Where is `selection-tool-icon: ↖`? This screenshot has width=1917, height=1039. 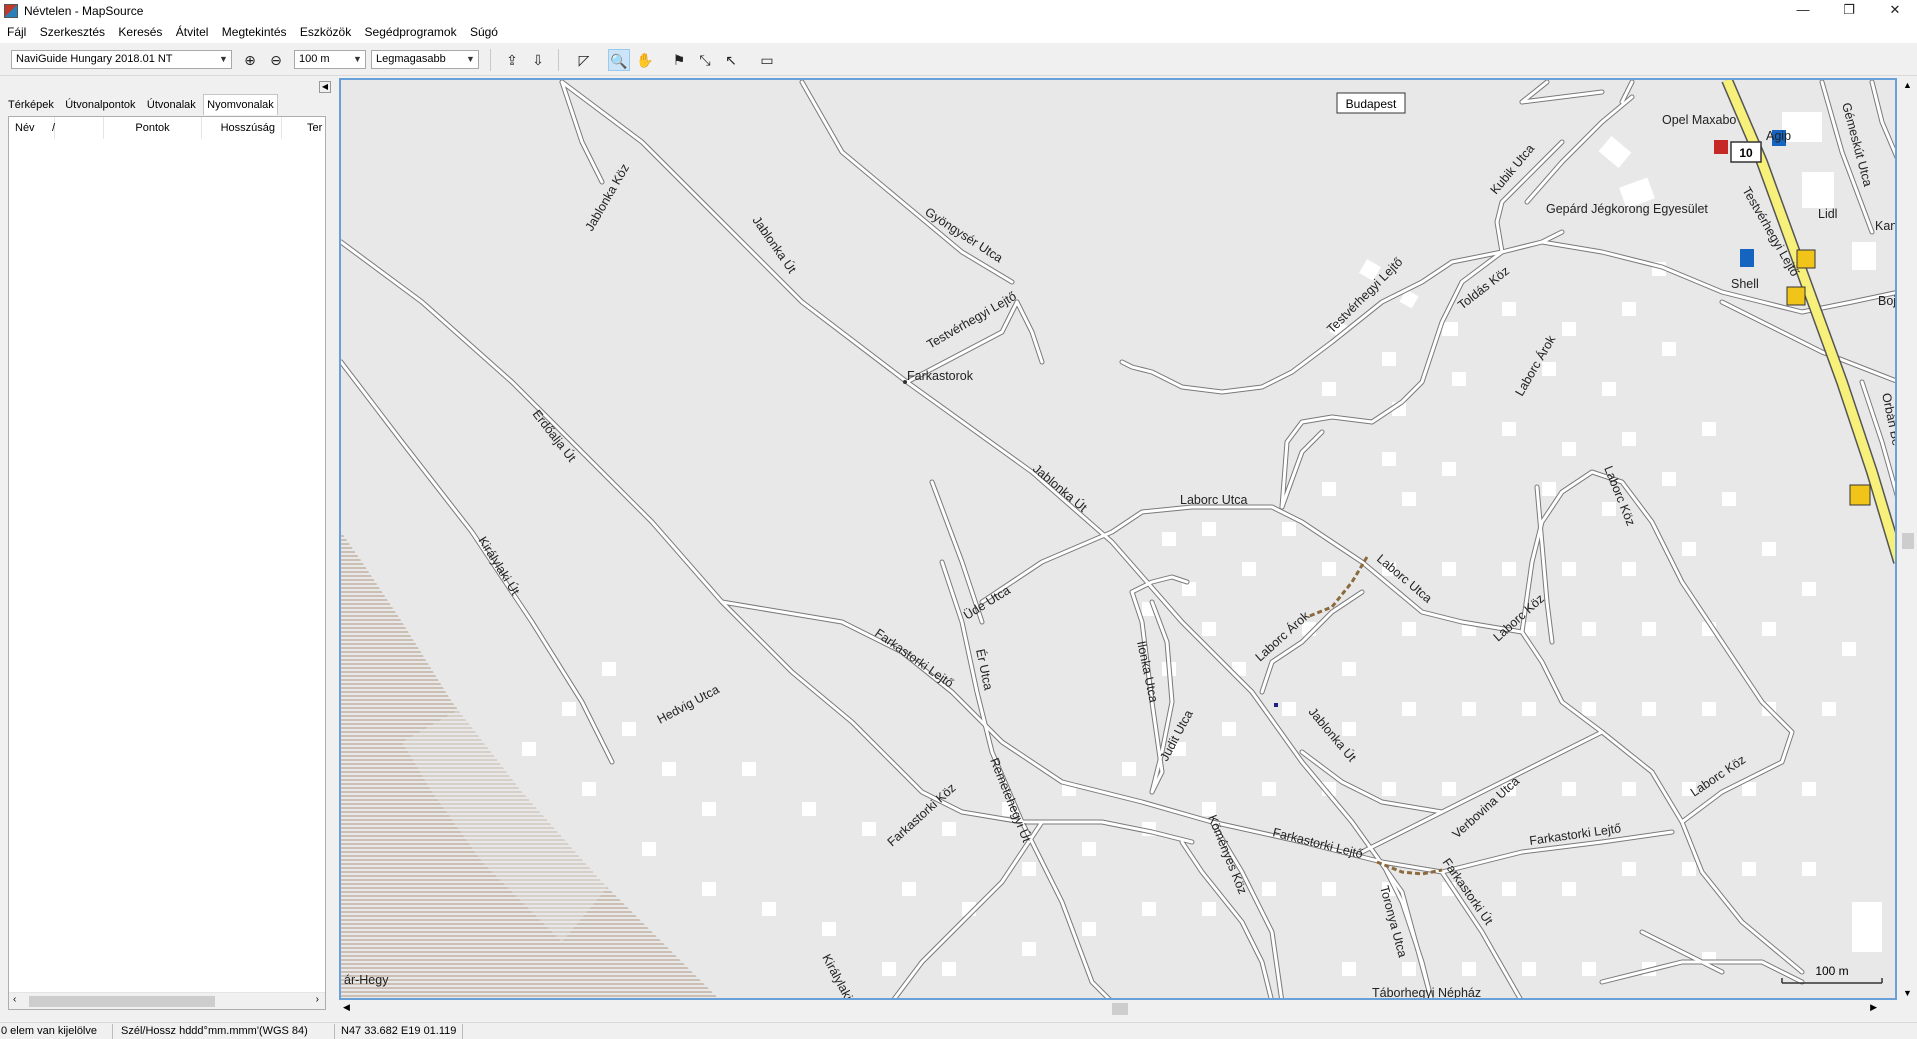
selection-tool-icon: ↖ is located at coordinates (731, 60).